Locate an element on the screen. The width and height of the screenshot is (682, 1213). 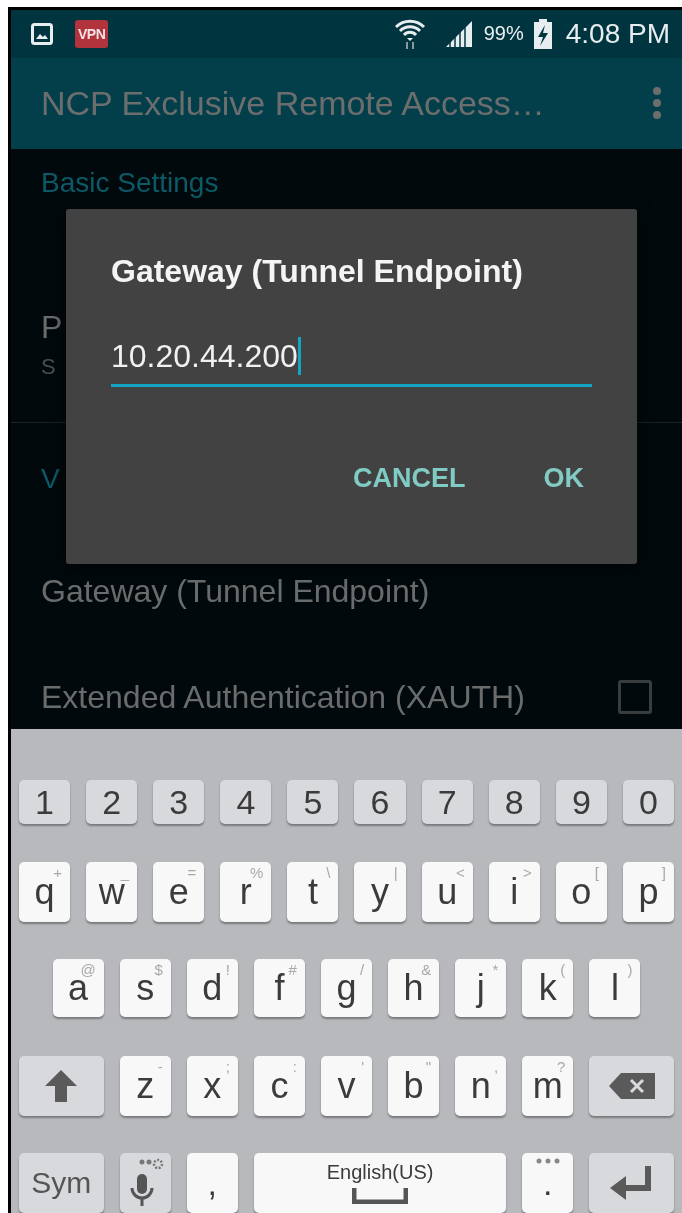
key-hint: & is located at coordinates (426, 969).